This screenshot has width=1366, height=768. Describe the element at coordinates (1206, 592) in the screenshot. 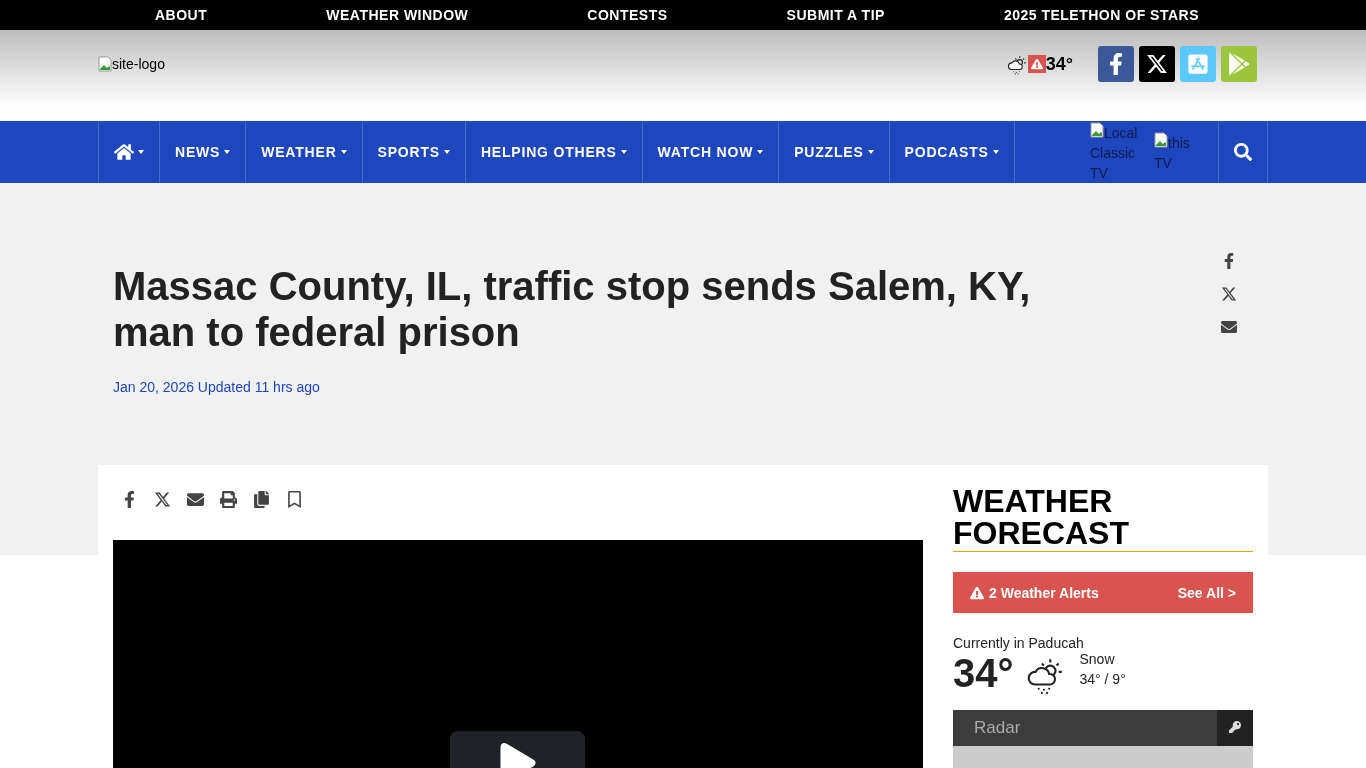

I see `see-all-link: See All >` at that location.